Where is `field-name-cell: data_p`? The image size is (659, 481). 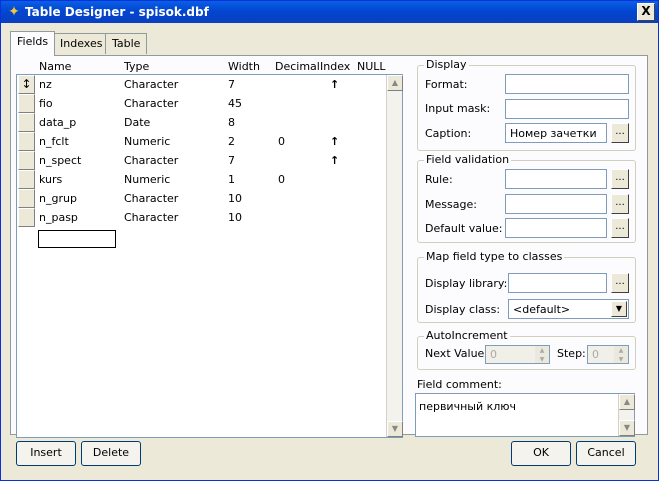 field-name-cell: data_p is located at coordinates (57, 122).